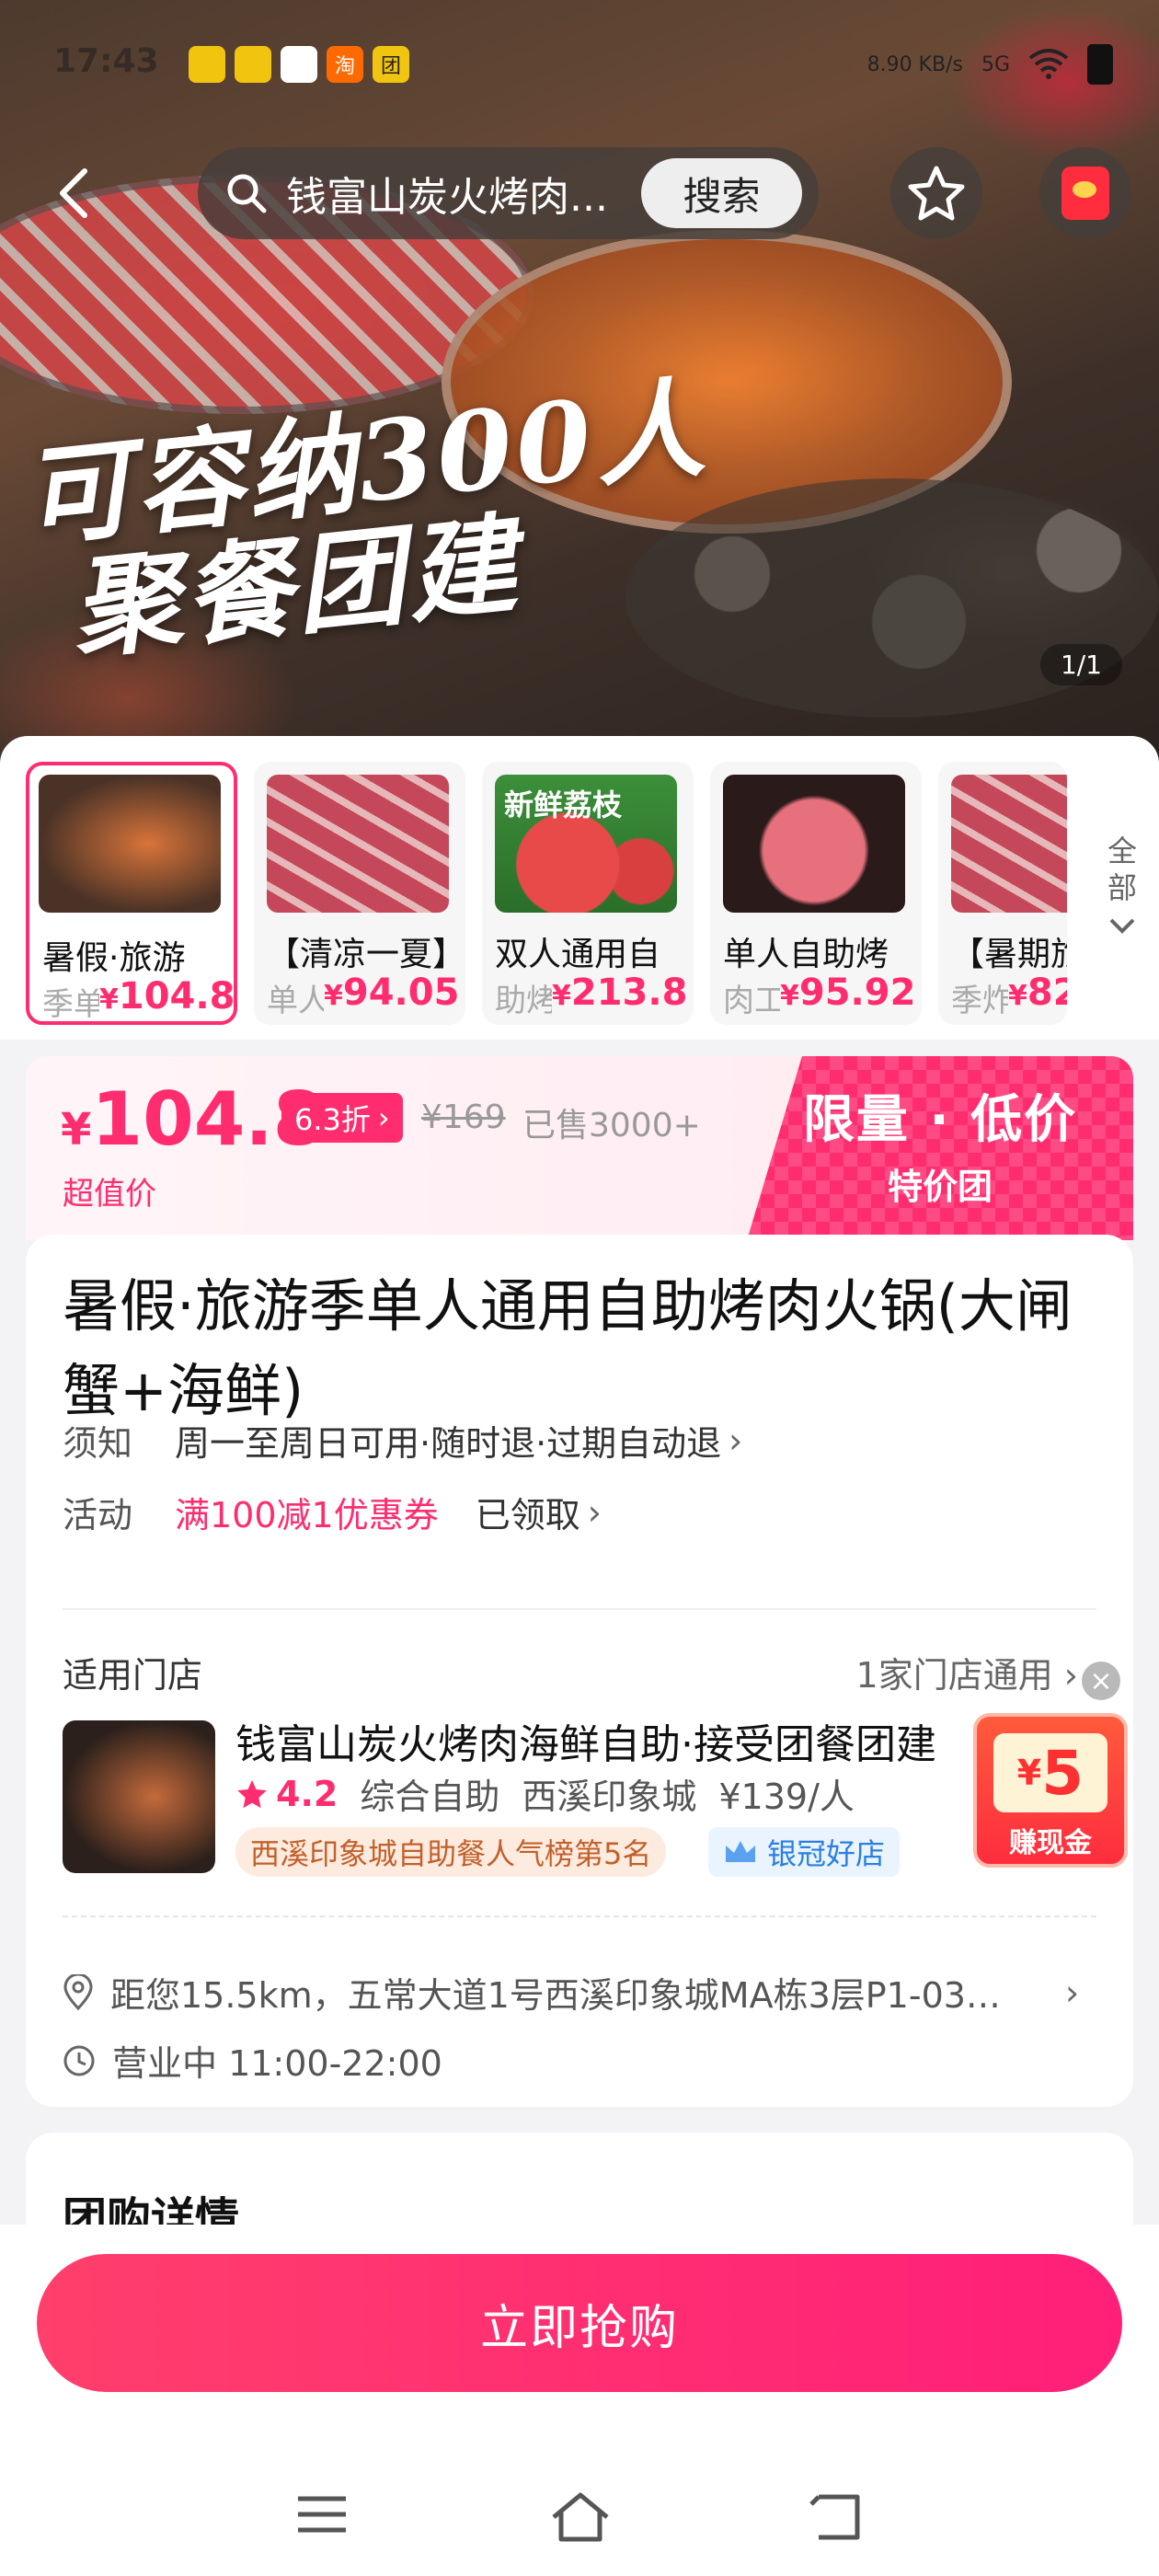 Image resolution: width=1159 pixels, height=2576 pixels. I want to click on wifi-icon, so click(1048, 64).